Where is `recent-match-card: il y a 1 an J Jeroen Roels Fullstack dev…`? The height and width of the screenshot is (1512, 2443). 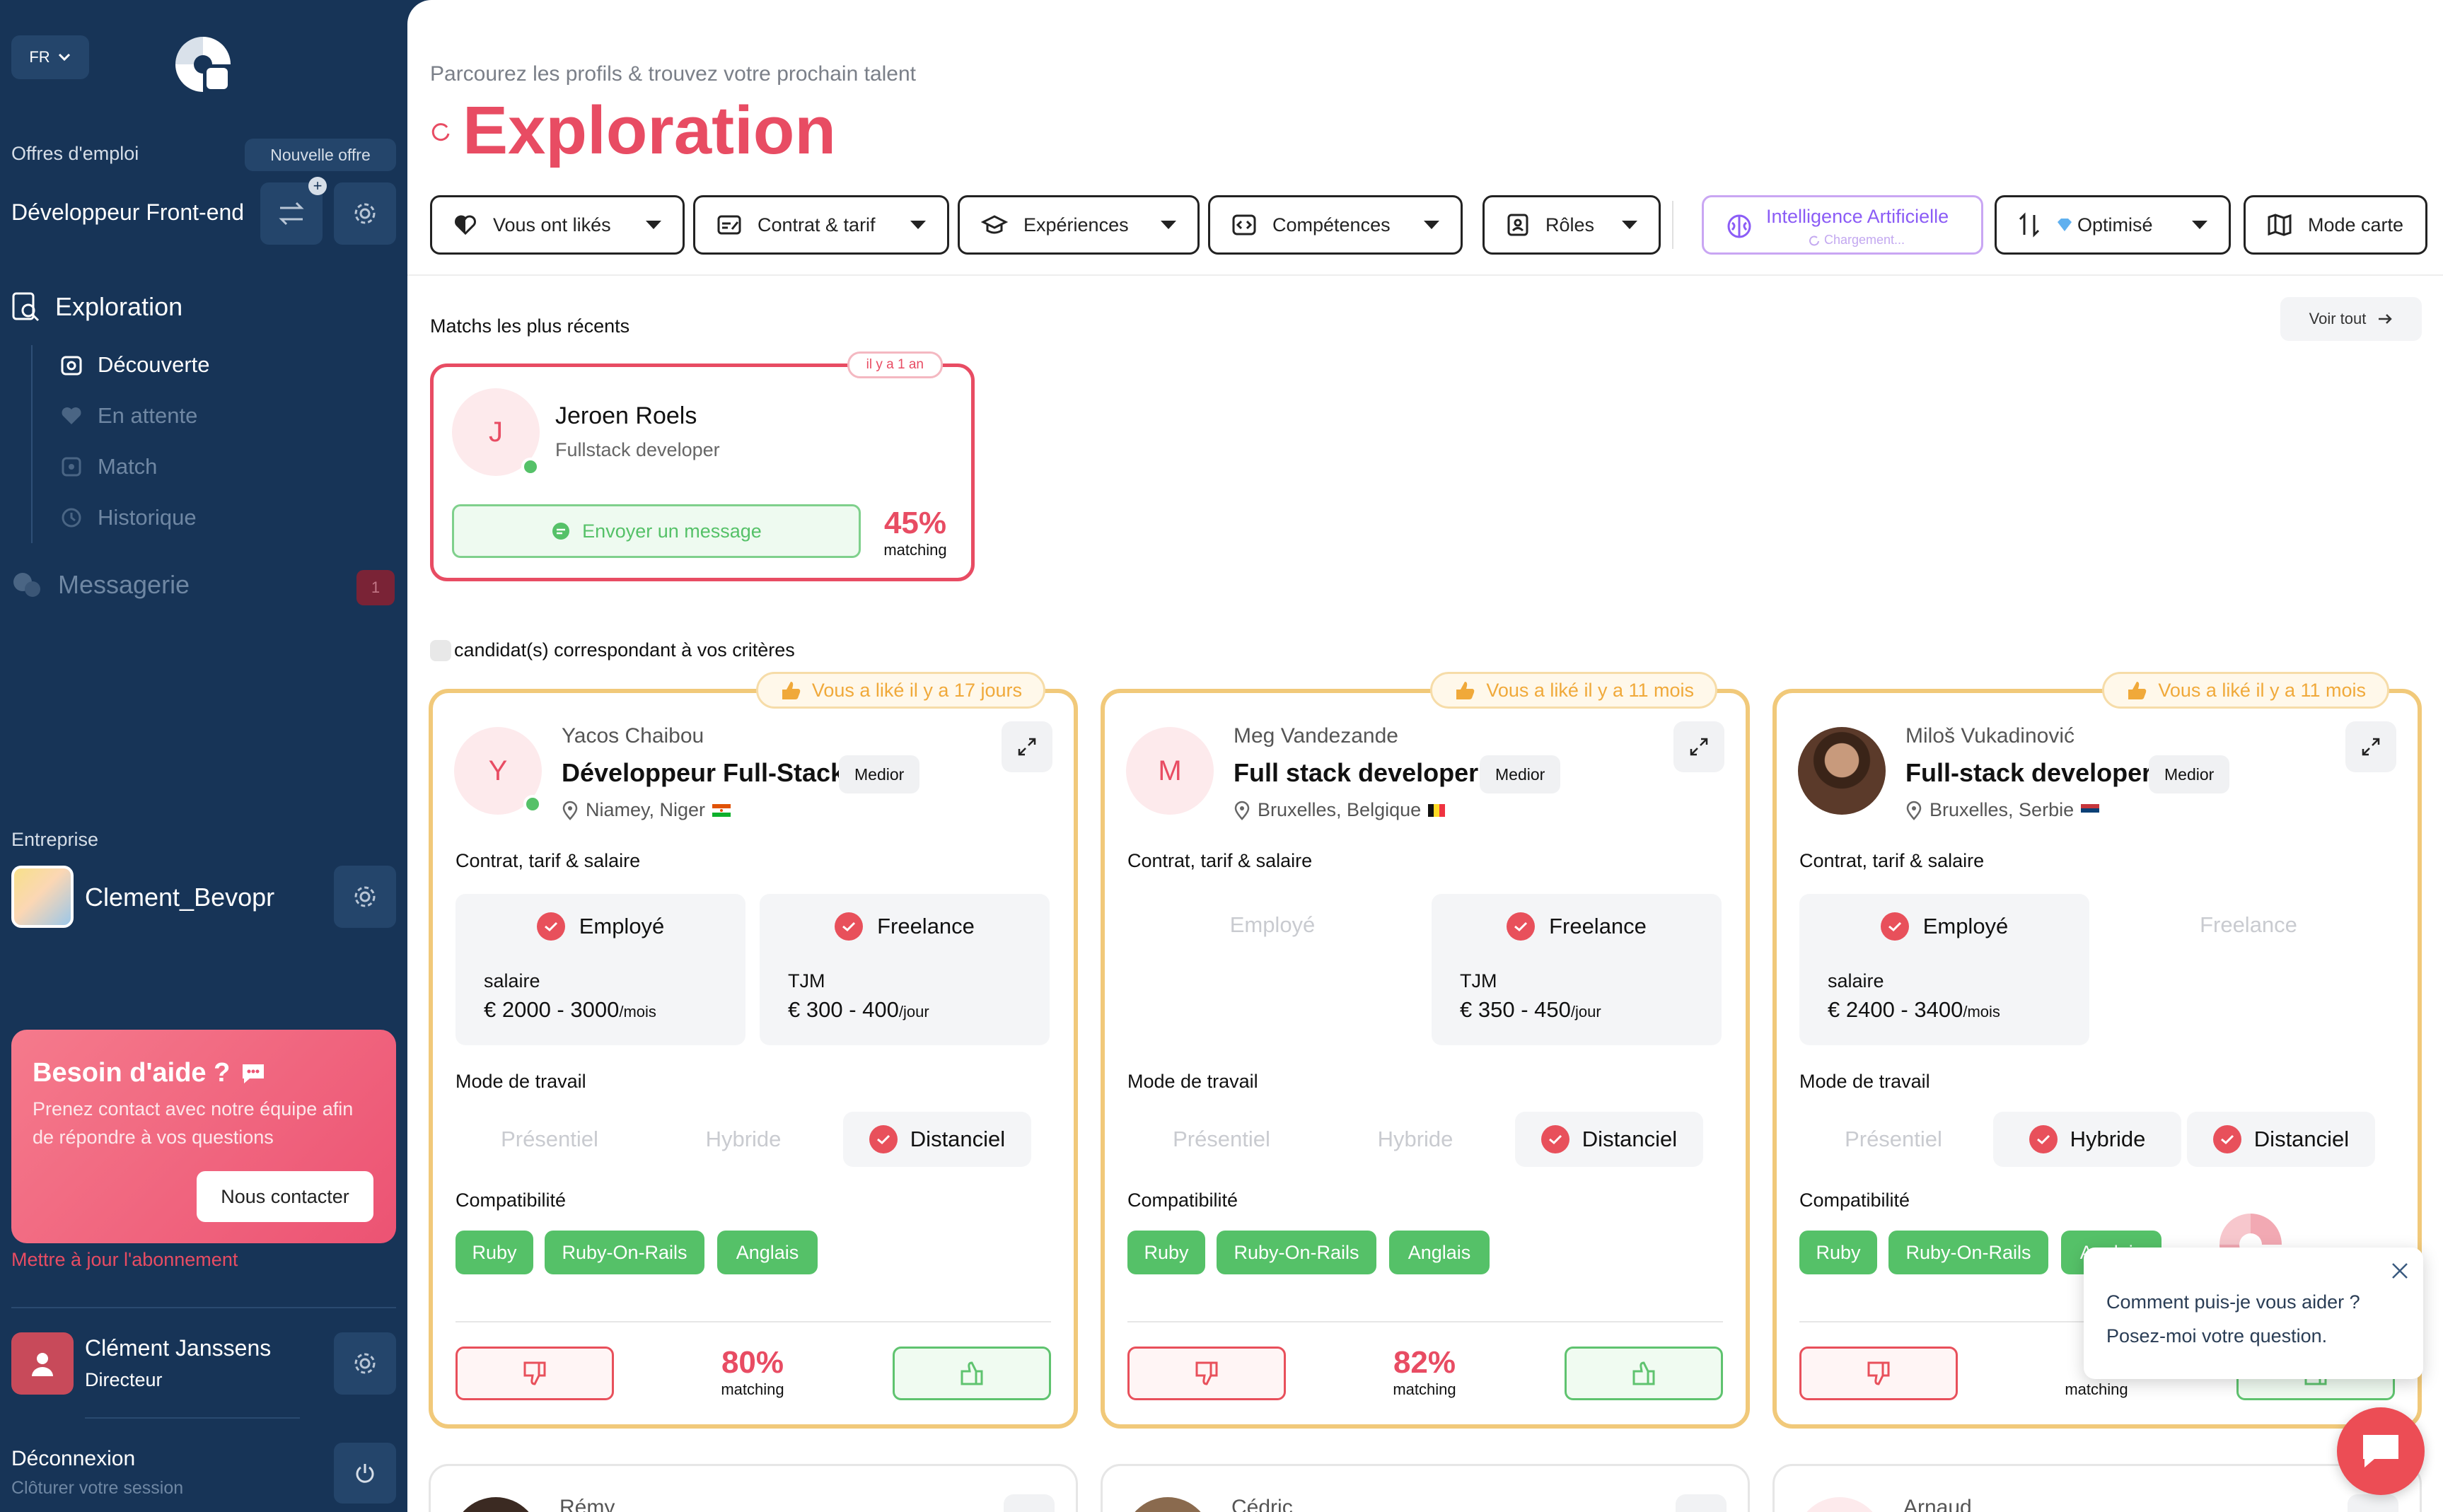 recent-match-card: il y a 1 an J Jeroen Roels Fullstack dev… is located at coordinates (703, 466).